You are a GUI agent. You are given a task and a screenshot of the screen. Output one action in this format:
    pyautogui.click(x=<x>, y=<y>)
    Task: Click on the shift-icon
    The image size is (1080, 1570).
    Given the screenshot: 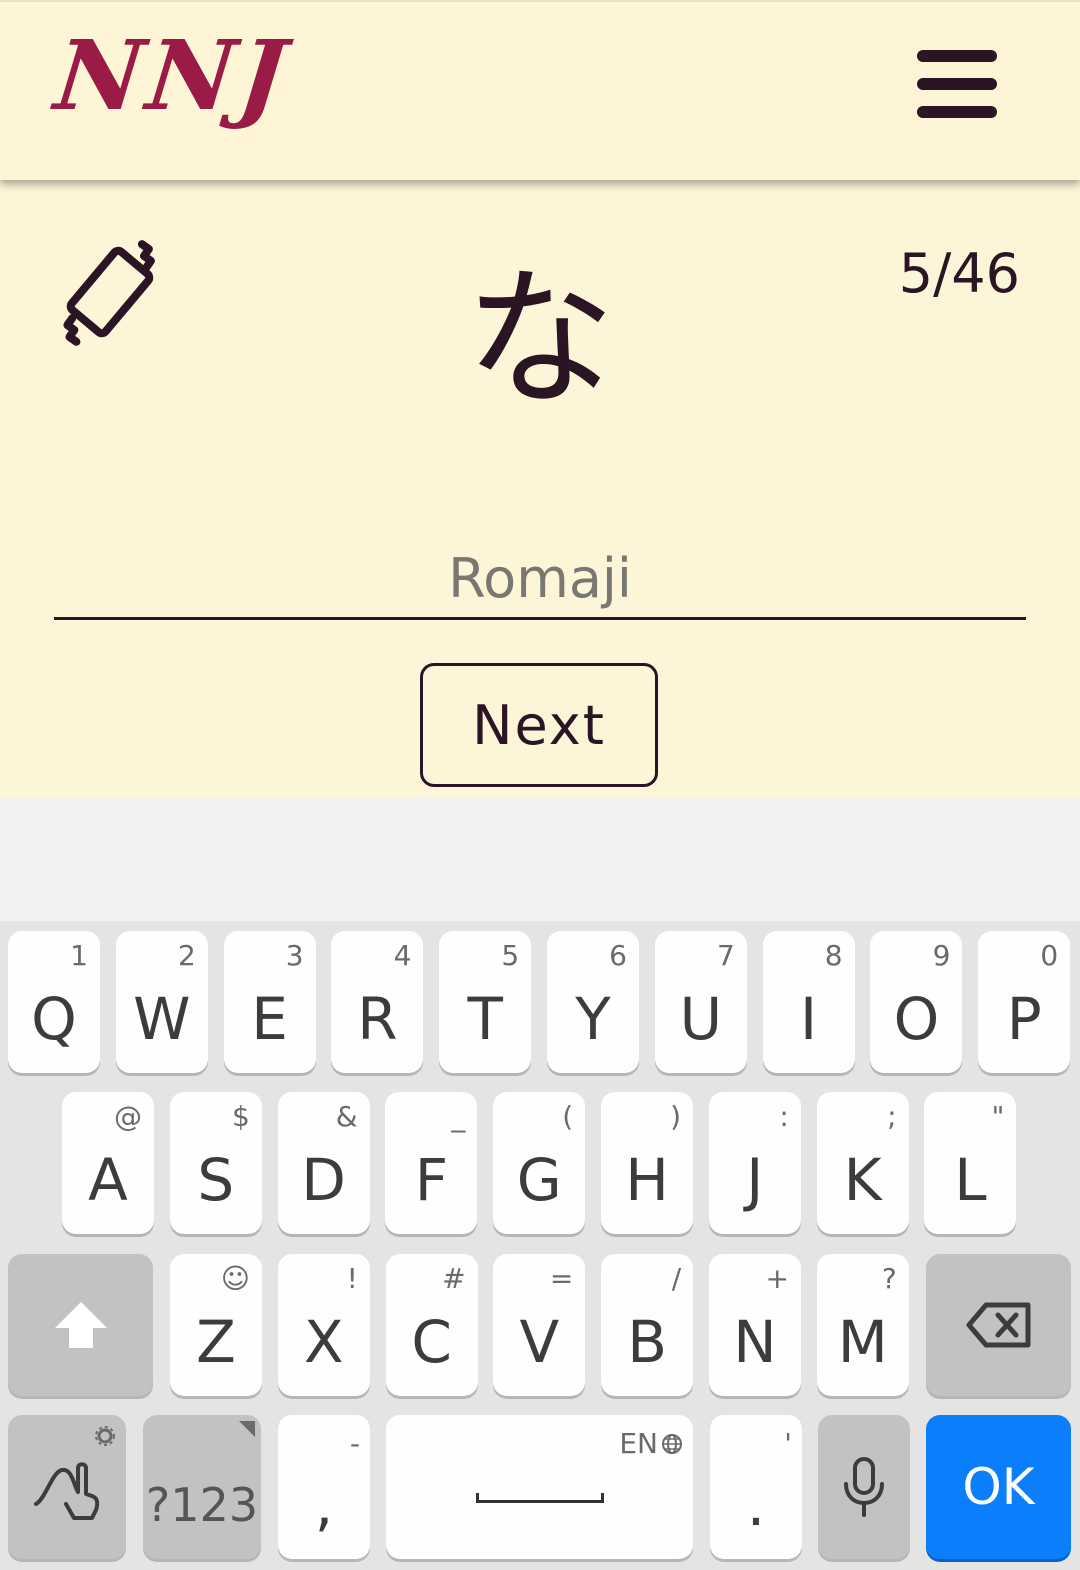 What is the action you would take?
    pyautogui.click(x=80, y=1325)
    